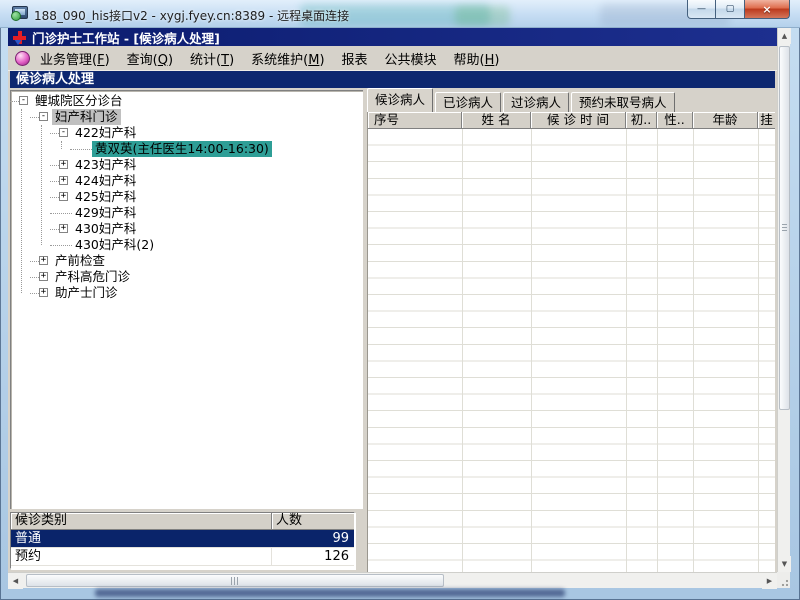 This screenshot has width=800, height=600. Describe the element at coordinates (675, 120) in the screenshot. I see `column-header-sex: 性..` at that location.